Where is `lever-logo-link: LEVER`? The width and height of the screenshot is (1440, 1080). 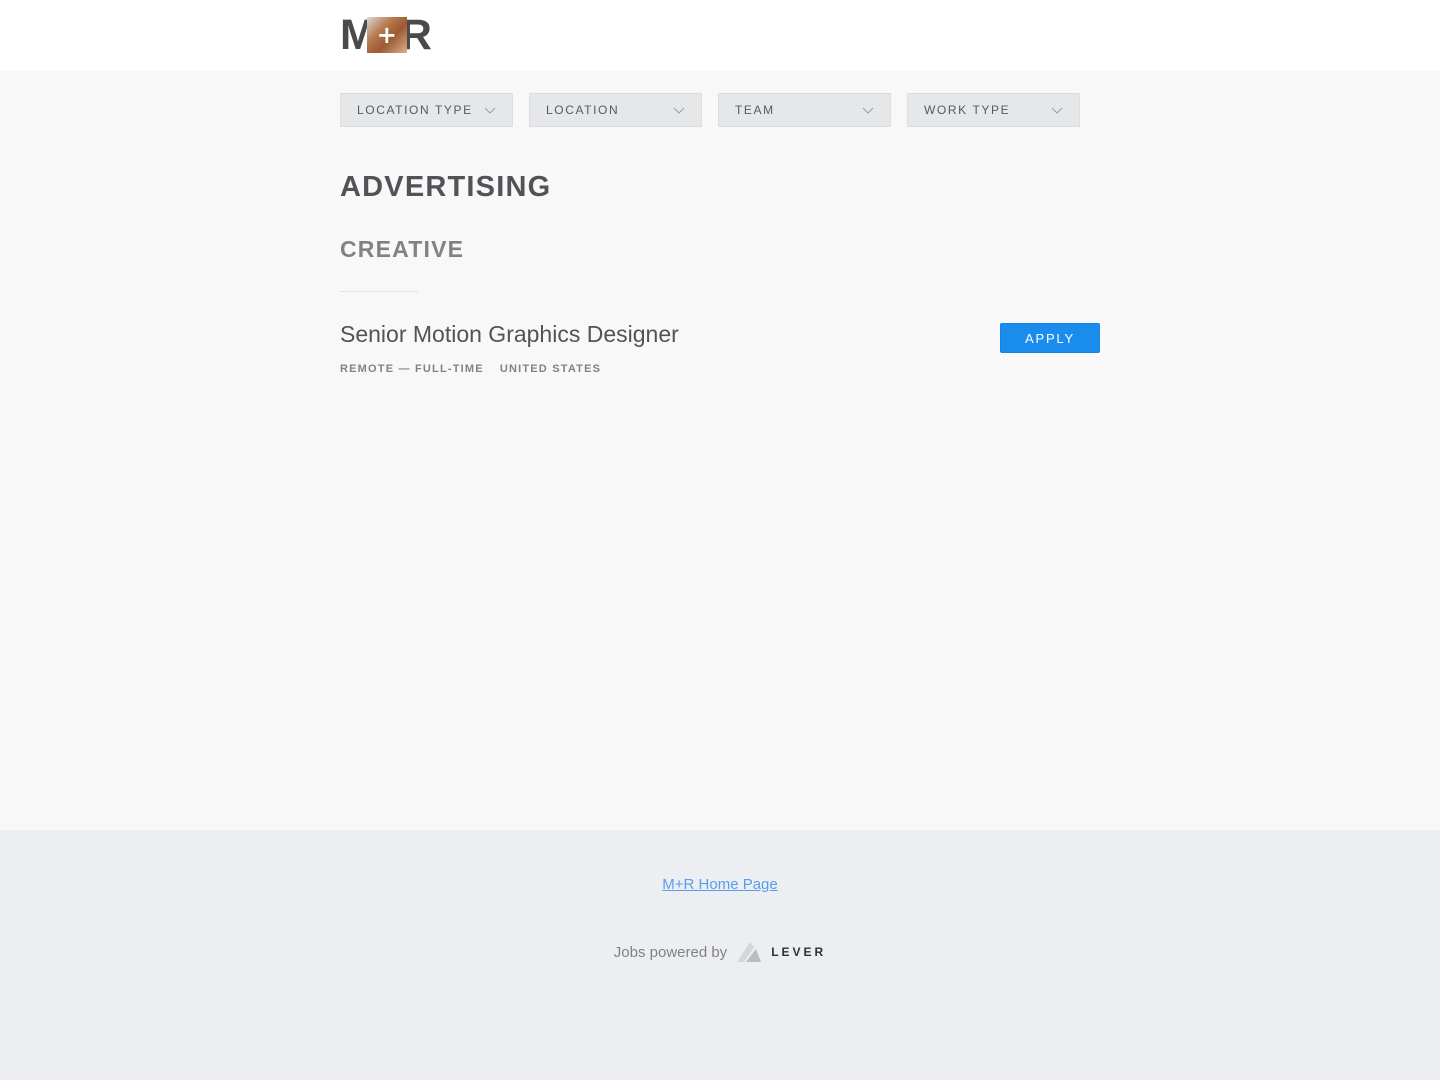 lever-logo-link: LEVER is located at coordinates (781, 952).